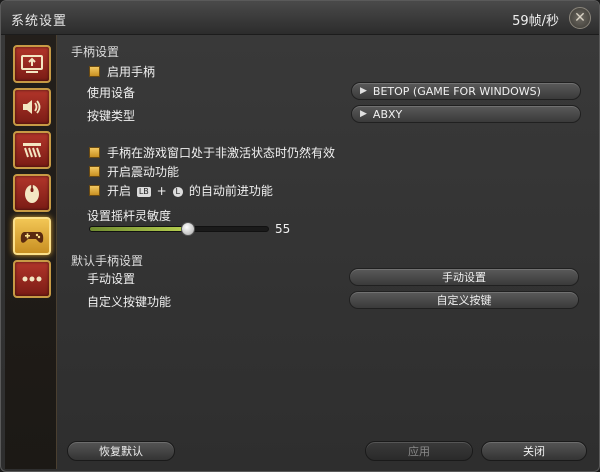  I want to click on autorun-suffix: 的自动前进功能, so click(230, 191).